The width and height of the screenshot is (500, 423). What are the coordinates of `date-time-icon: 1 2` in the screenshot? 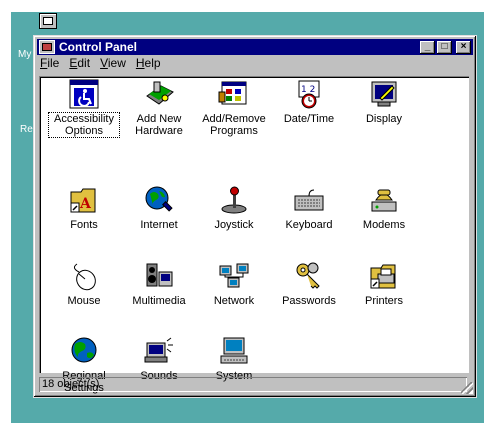 It's located at (309, 94).